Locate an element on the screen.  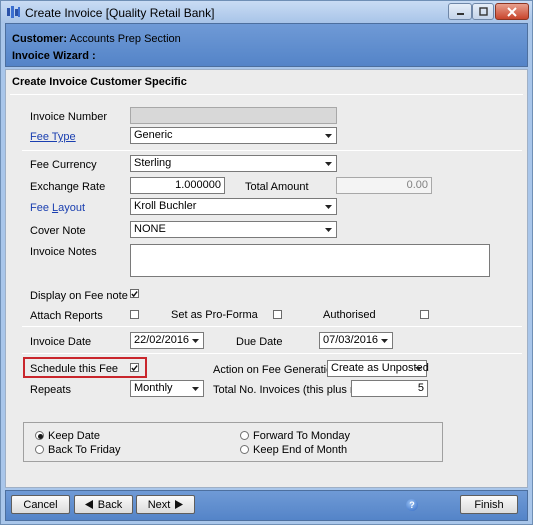
next-arrow-icon is located at coordinates (179, 504).